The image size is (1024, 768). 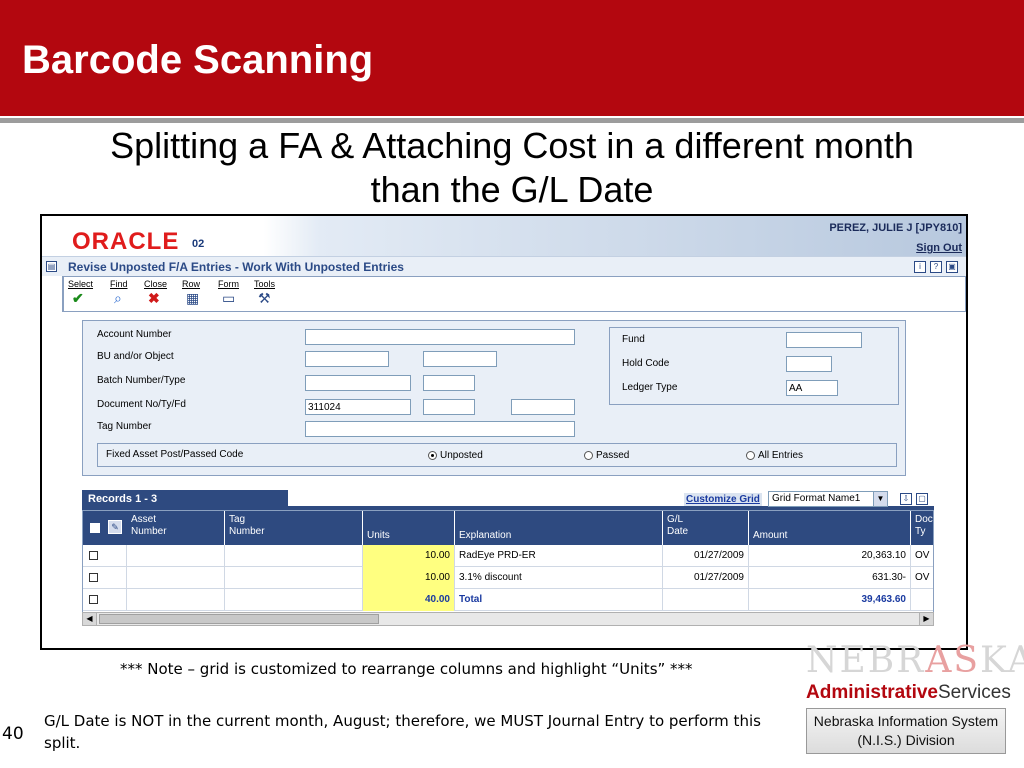 I want to click on nebraska-wordmark: NEBRASKA, so click(x=915, y=660).